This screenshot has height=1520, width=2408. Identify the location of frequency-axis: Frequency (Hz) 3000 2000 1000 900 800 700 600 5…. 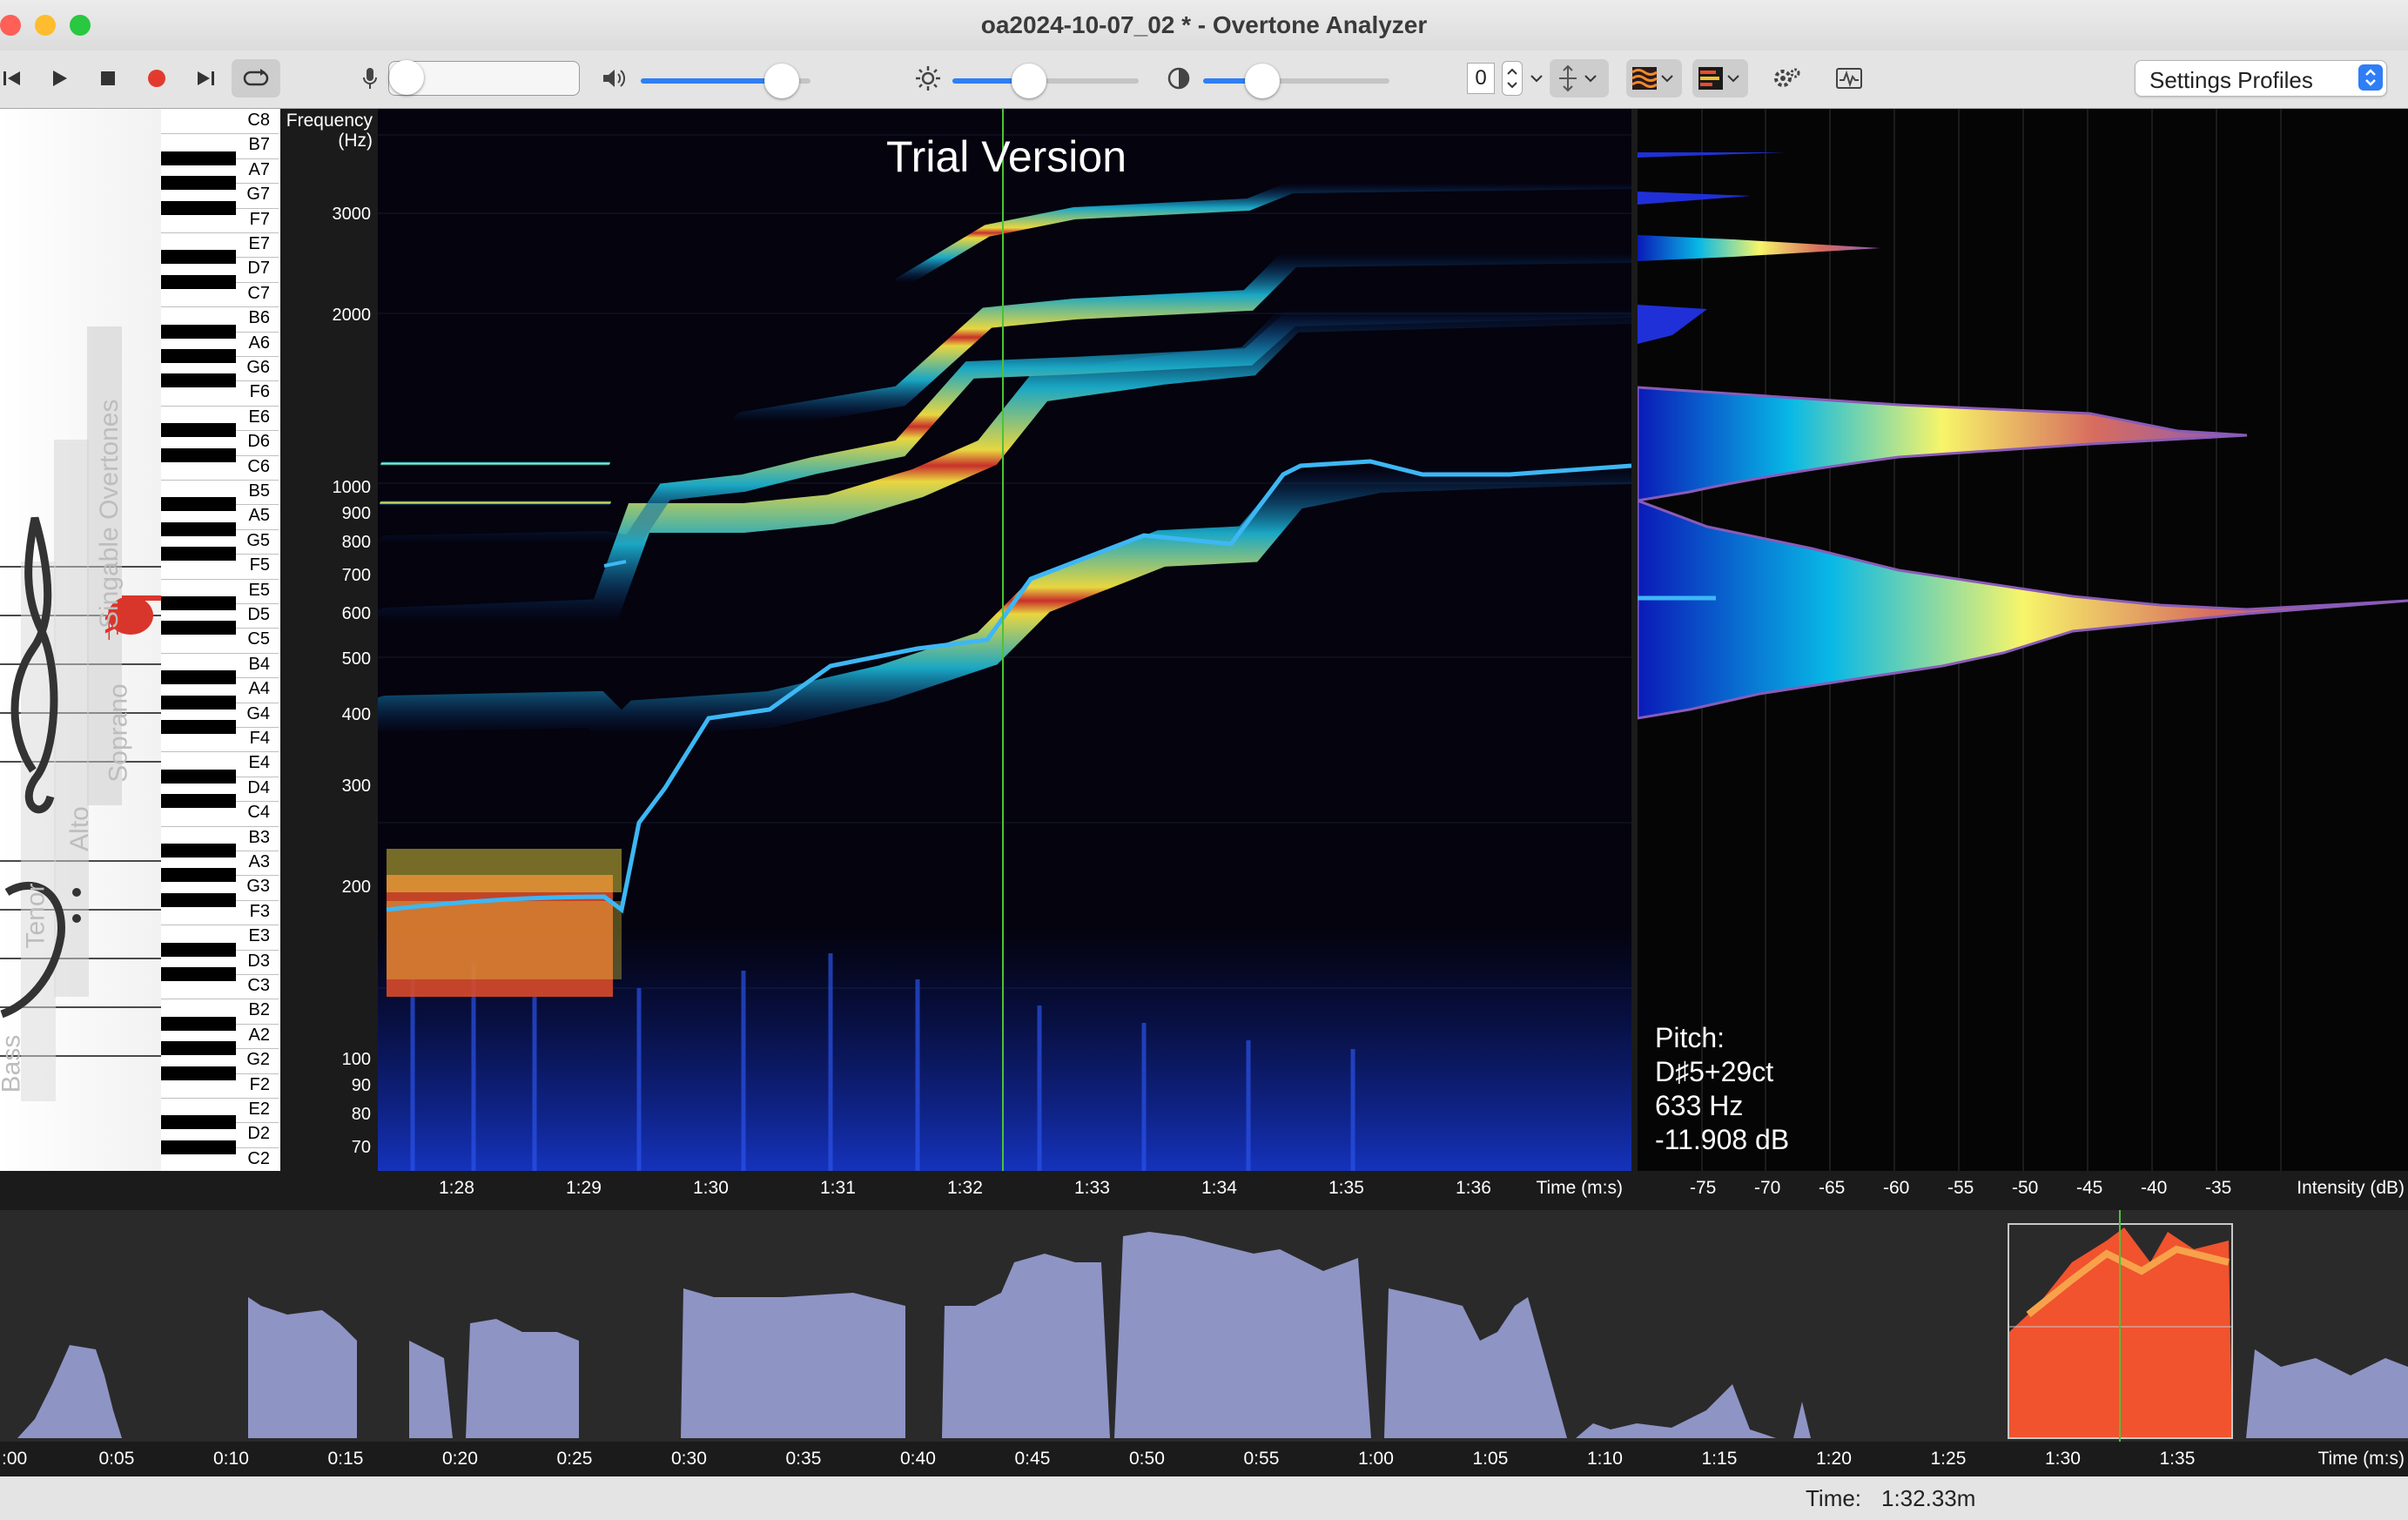
(329, 640).